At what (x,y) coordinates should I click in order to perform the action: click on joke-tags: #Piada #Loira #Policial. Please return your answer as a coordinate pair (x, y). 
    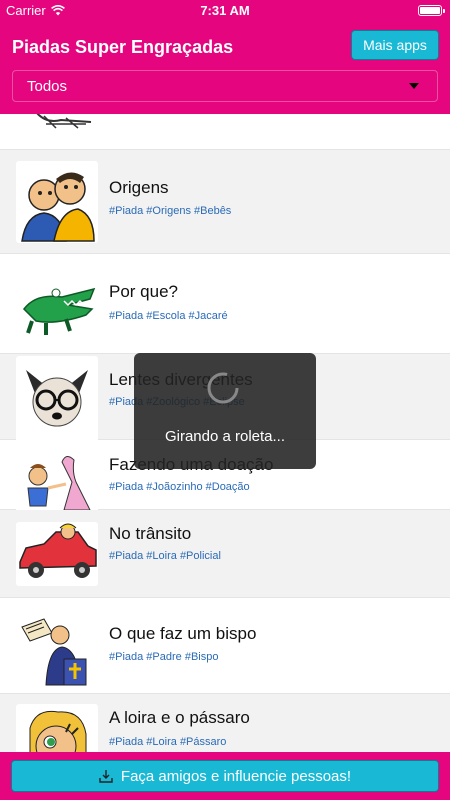
    Looking at the image, I should click on (165, 556).